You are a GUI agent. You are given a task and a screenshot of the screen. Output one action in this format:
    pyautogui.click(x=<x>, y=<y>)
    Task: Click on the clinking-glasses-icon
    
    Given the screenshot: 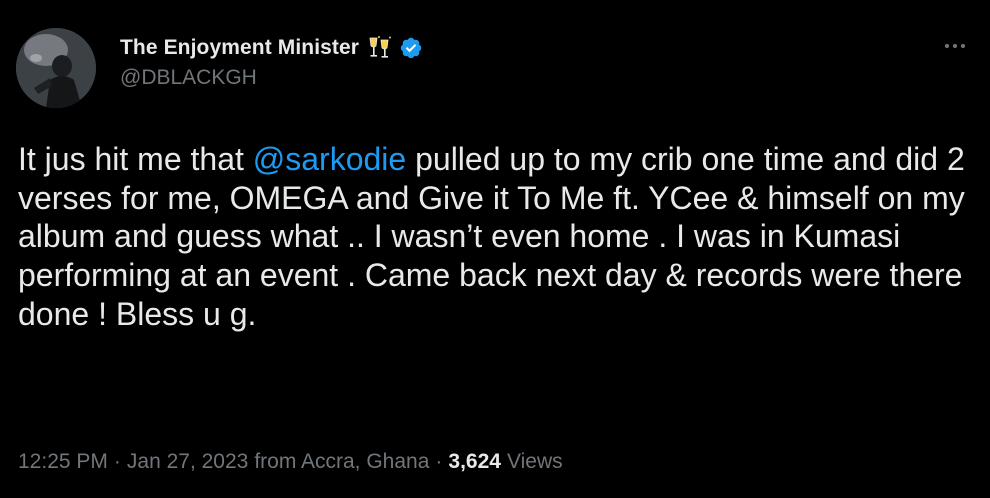 What is the action you would take?
    pyautogui.click(x=380, y=48)
    